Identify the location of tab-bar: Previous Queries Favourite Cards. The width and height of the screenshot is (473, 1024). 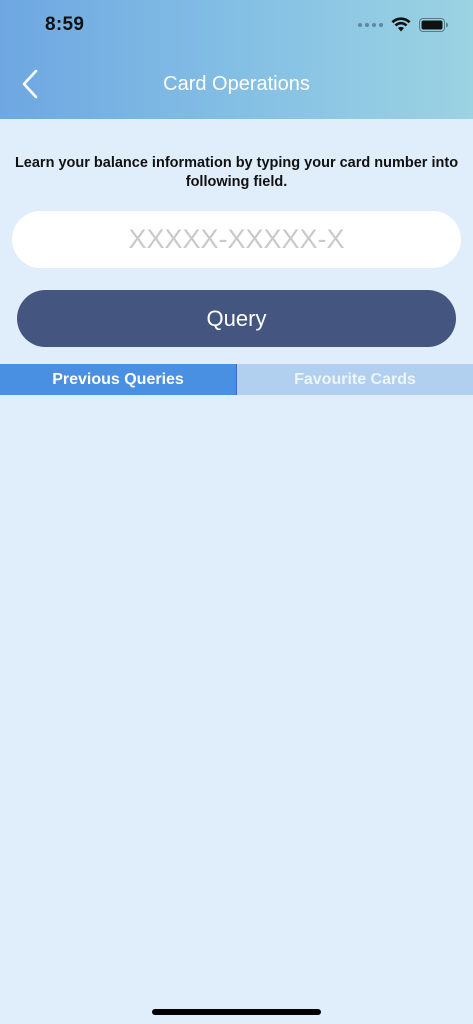
(236, 379).